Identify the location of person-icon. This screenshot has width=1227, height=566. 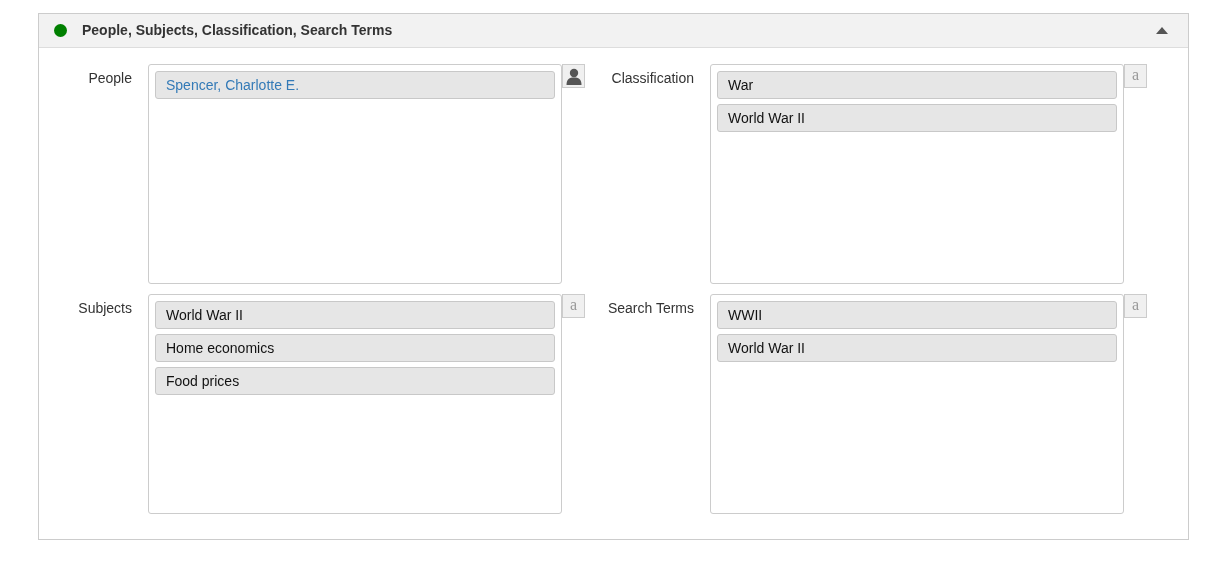
(573, 76).